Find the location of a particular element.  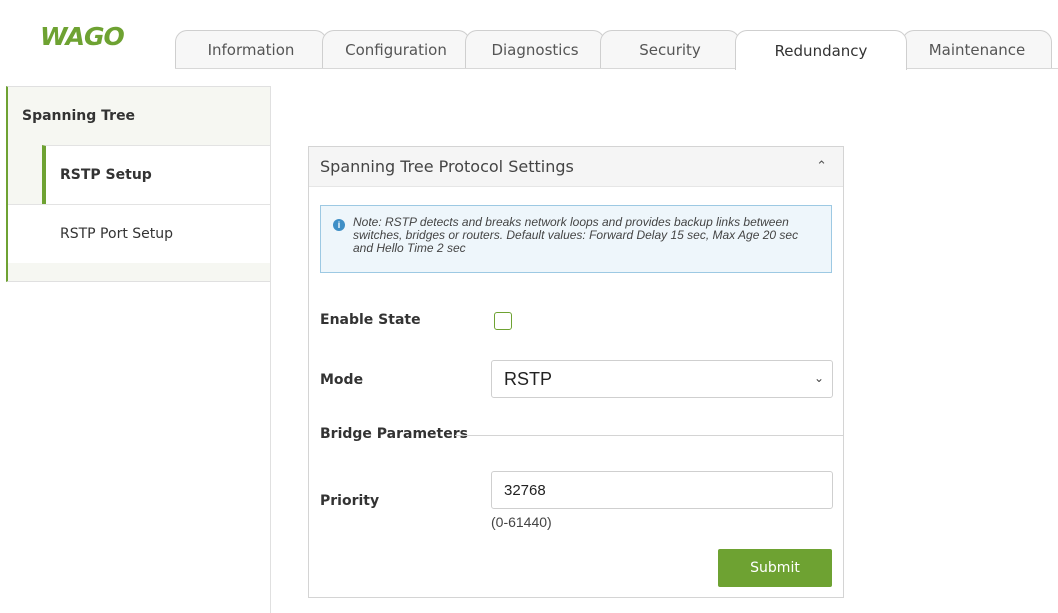

tabbar-divider is located at coordinates (616, 68).